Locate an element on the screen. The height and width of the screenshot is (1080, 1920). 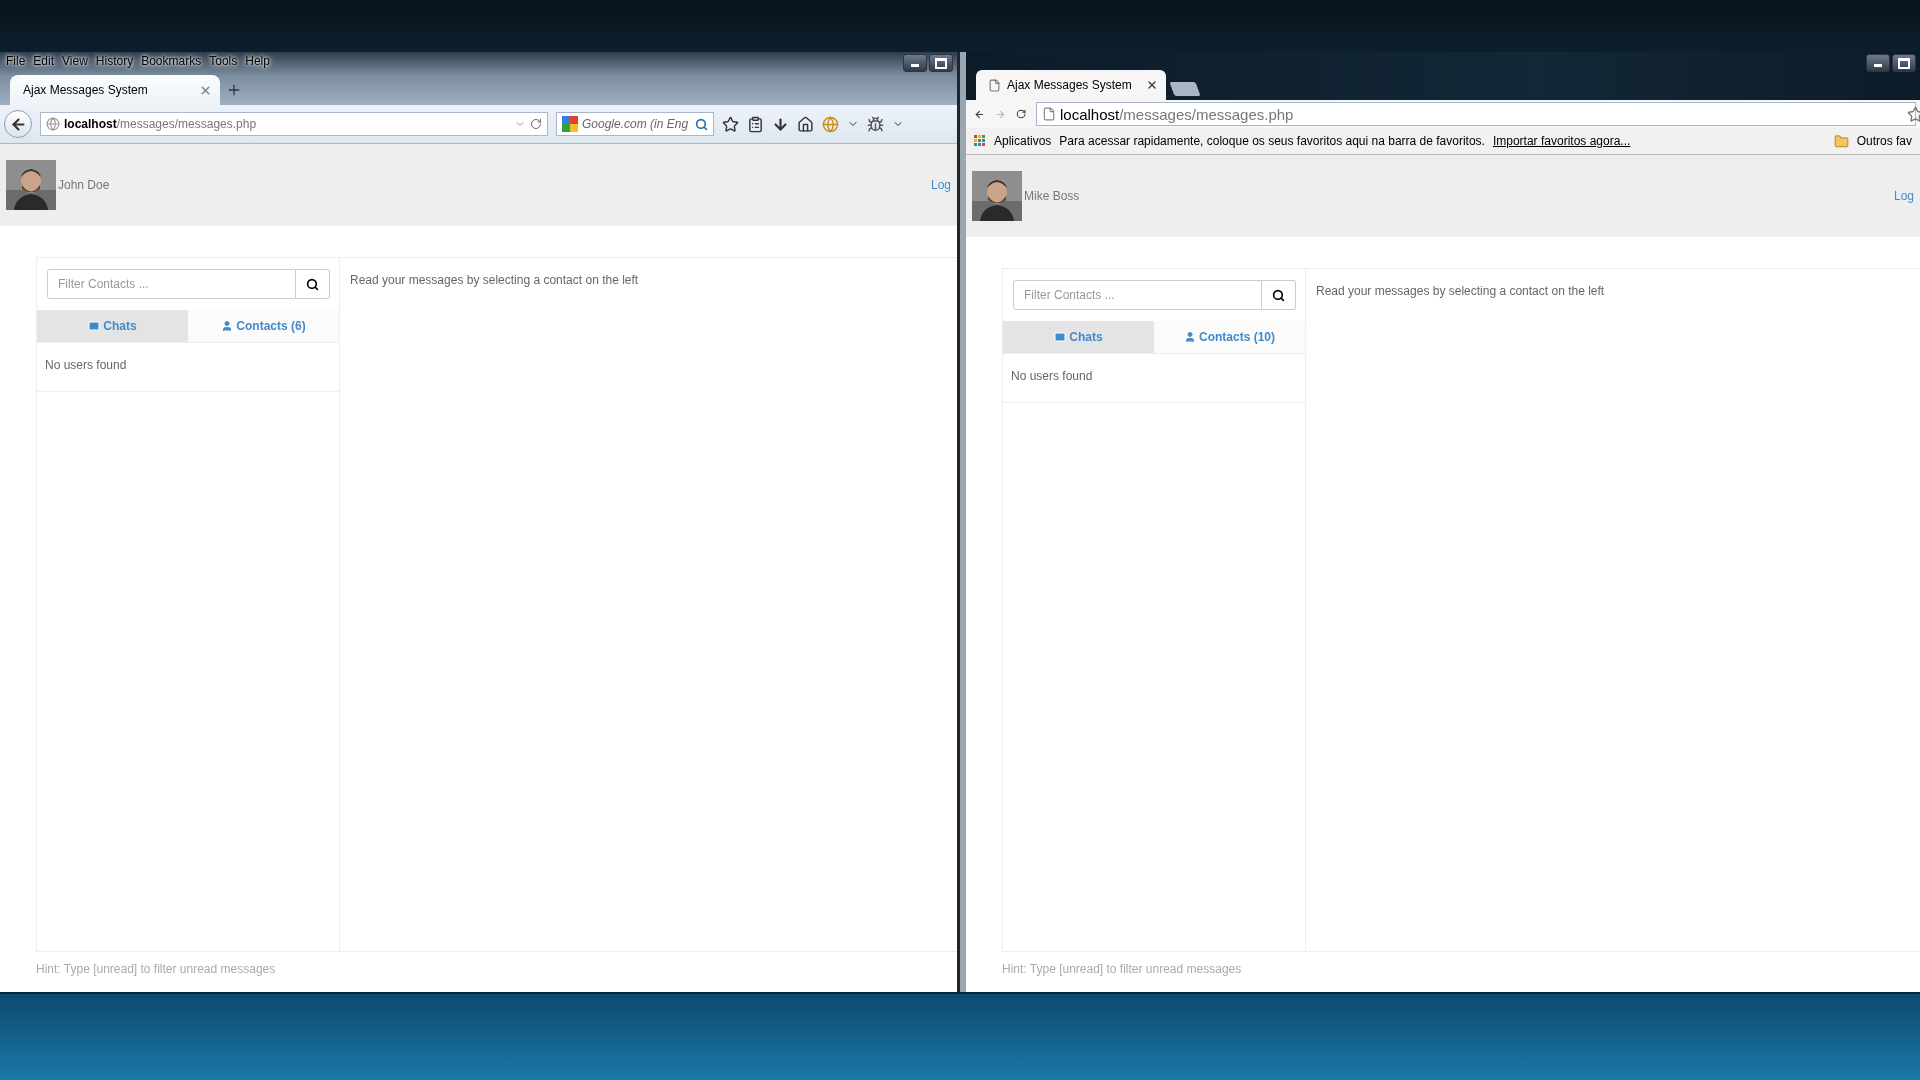
bookmarks-list-icon is located at coordinates (755, 124).